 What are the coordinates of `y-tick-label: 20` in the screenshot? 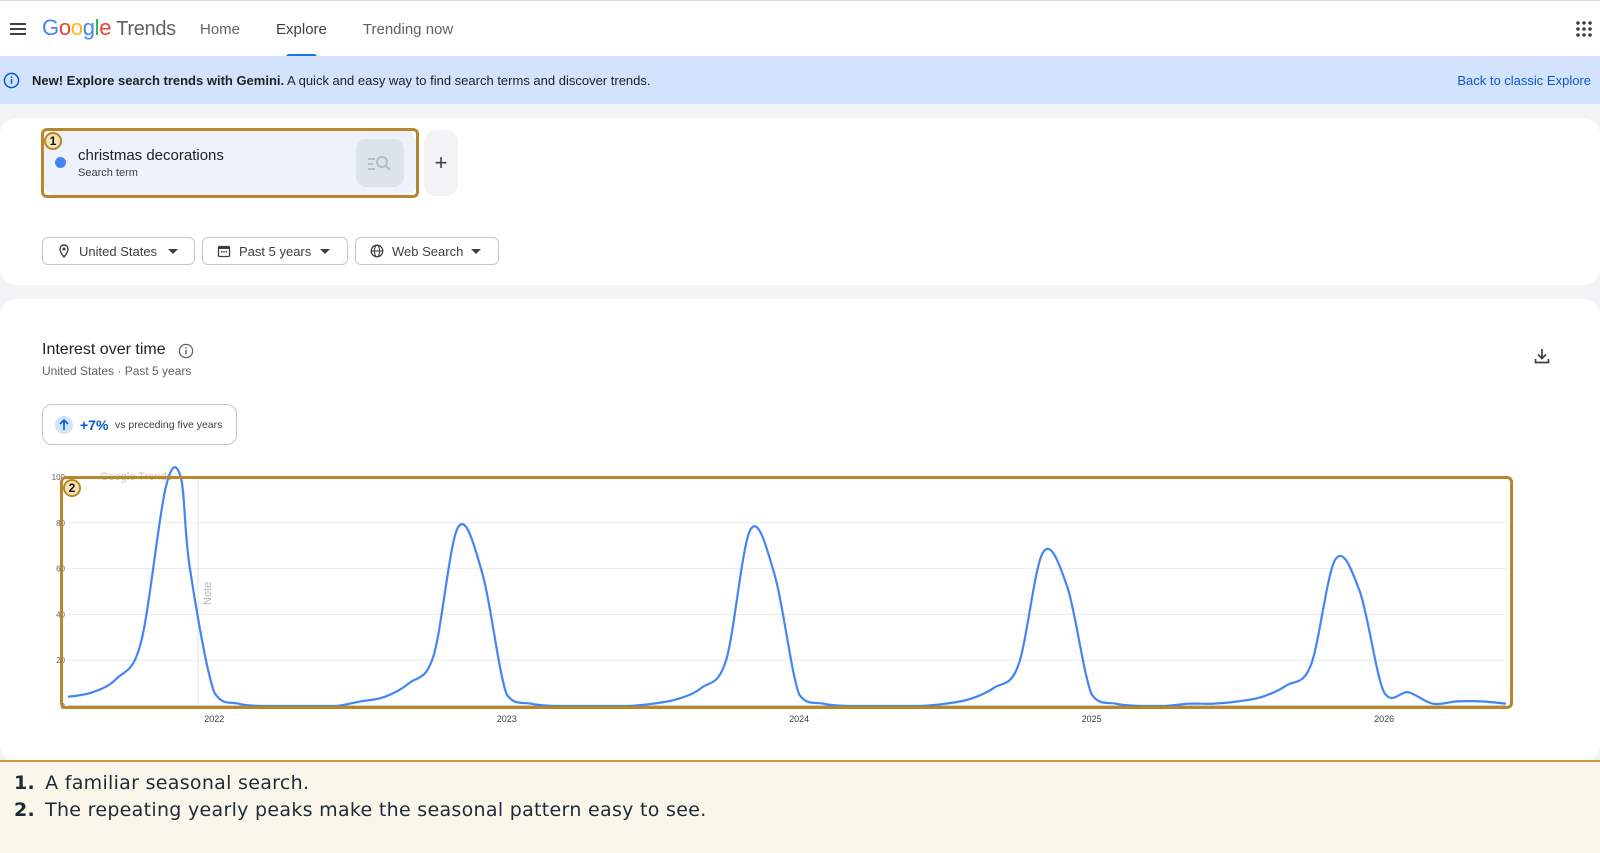 It's located at (60, 660).